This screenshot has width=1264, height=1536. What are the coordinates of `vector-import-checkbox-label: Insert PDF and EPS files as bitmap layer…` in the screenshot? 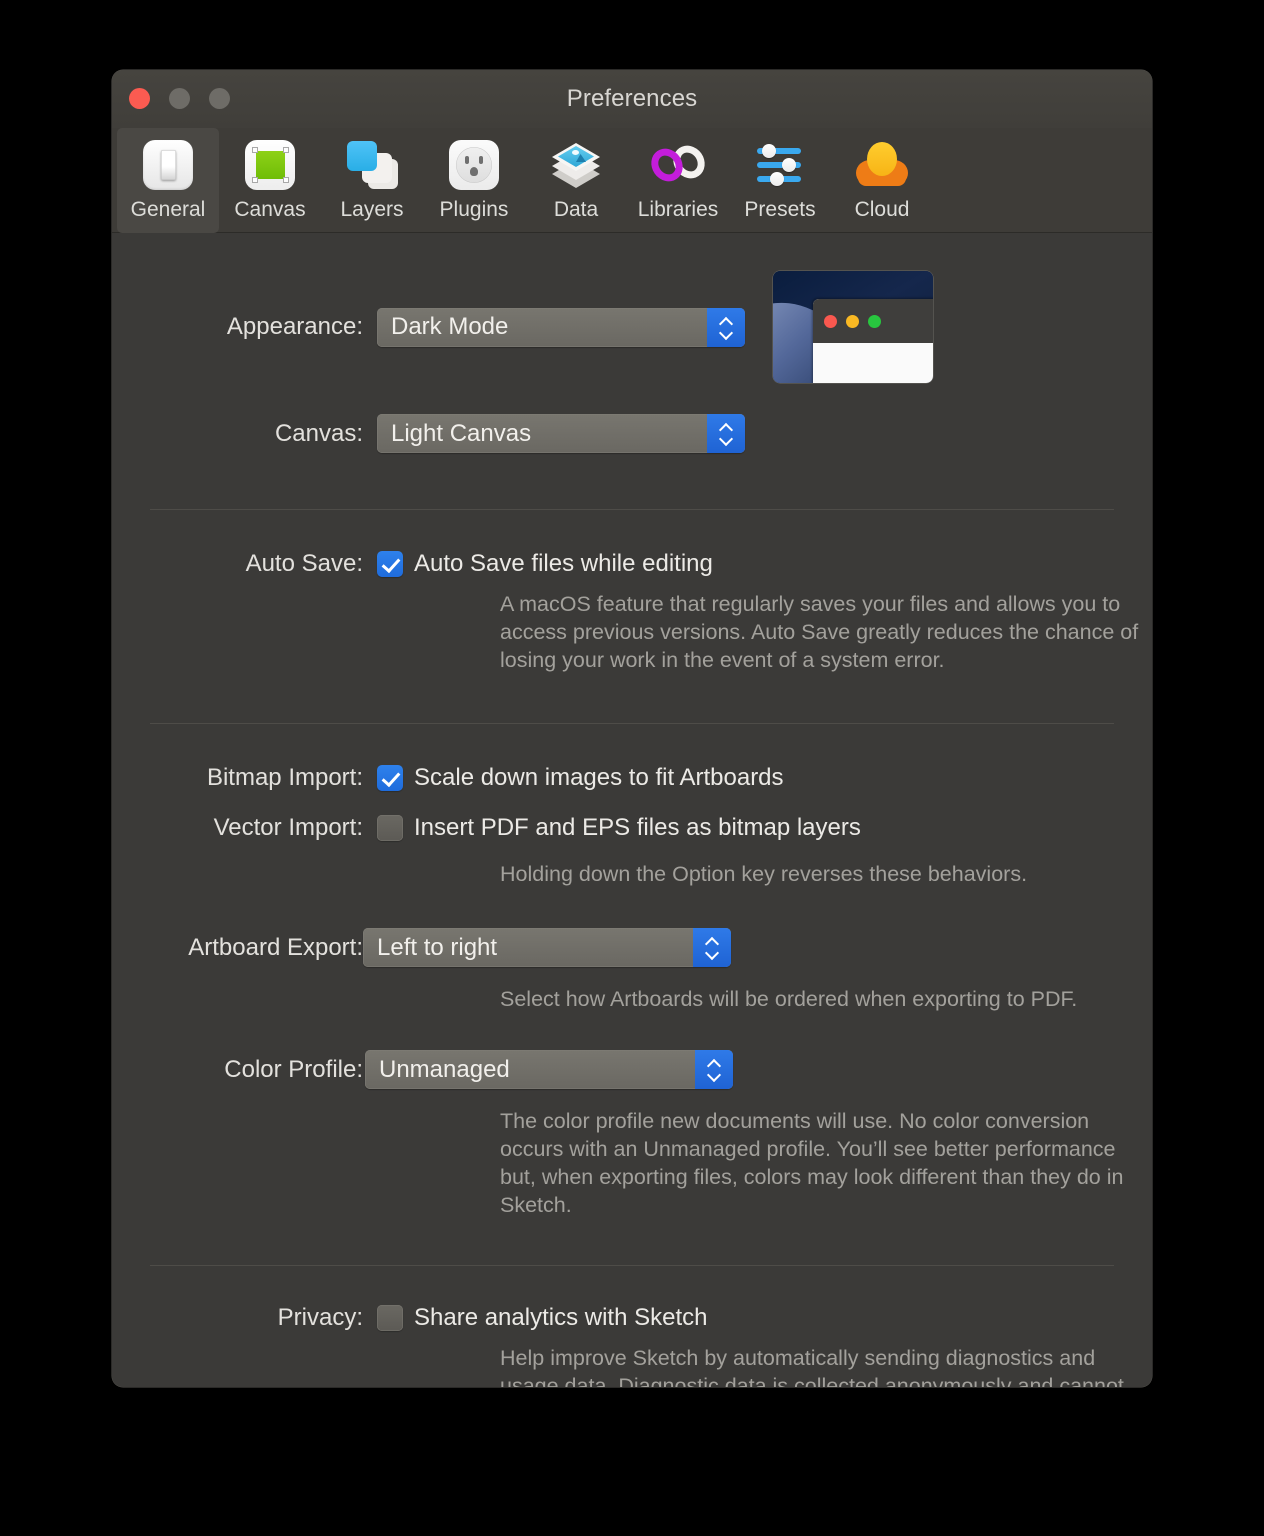 It's located at (637, 828).